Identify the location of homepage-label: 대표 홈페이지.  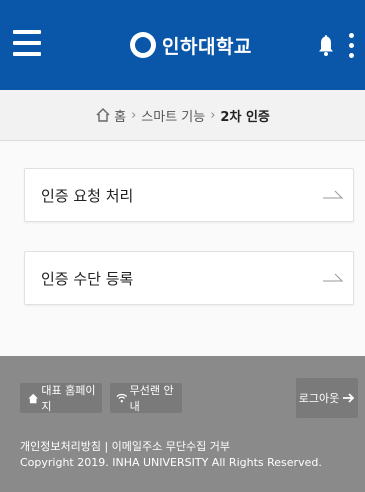
(68, 398).